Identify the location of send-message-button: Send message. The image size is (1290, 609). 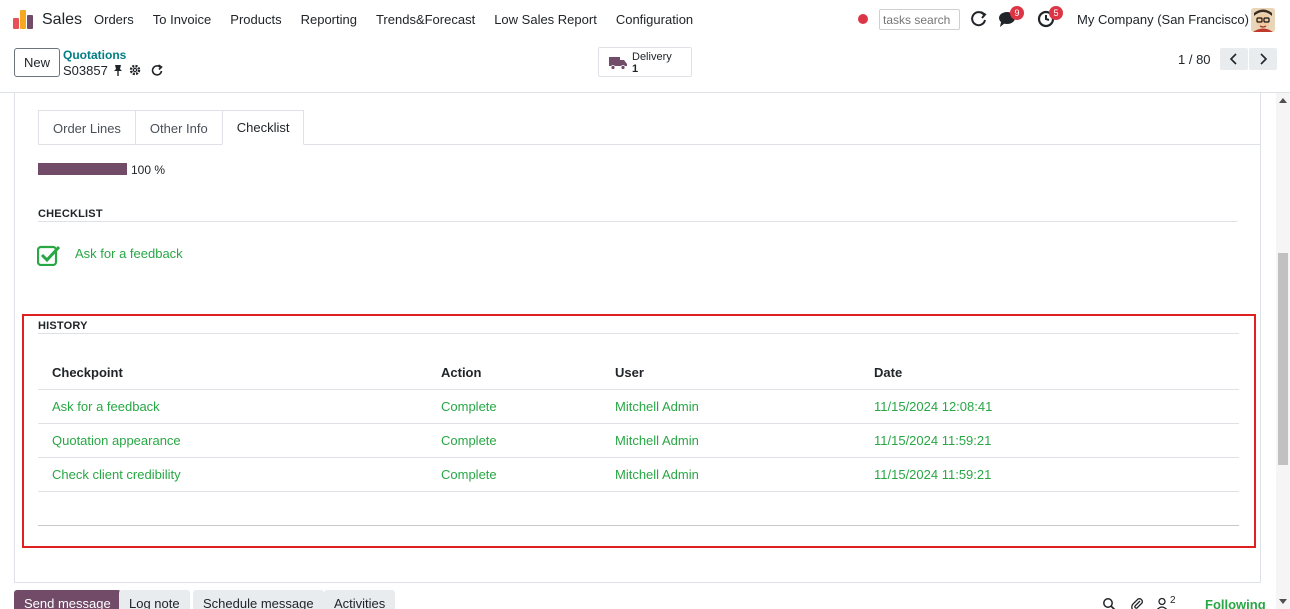
(67, 599).